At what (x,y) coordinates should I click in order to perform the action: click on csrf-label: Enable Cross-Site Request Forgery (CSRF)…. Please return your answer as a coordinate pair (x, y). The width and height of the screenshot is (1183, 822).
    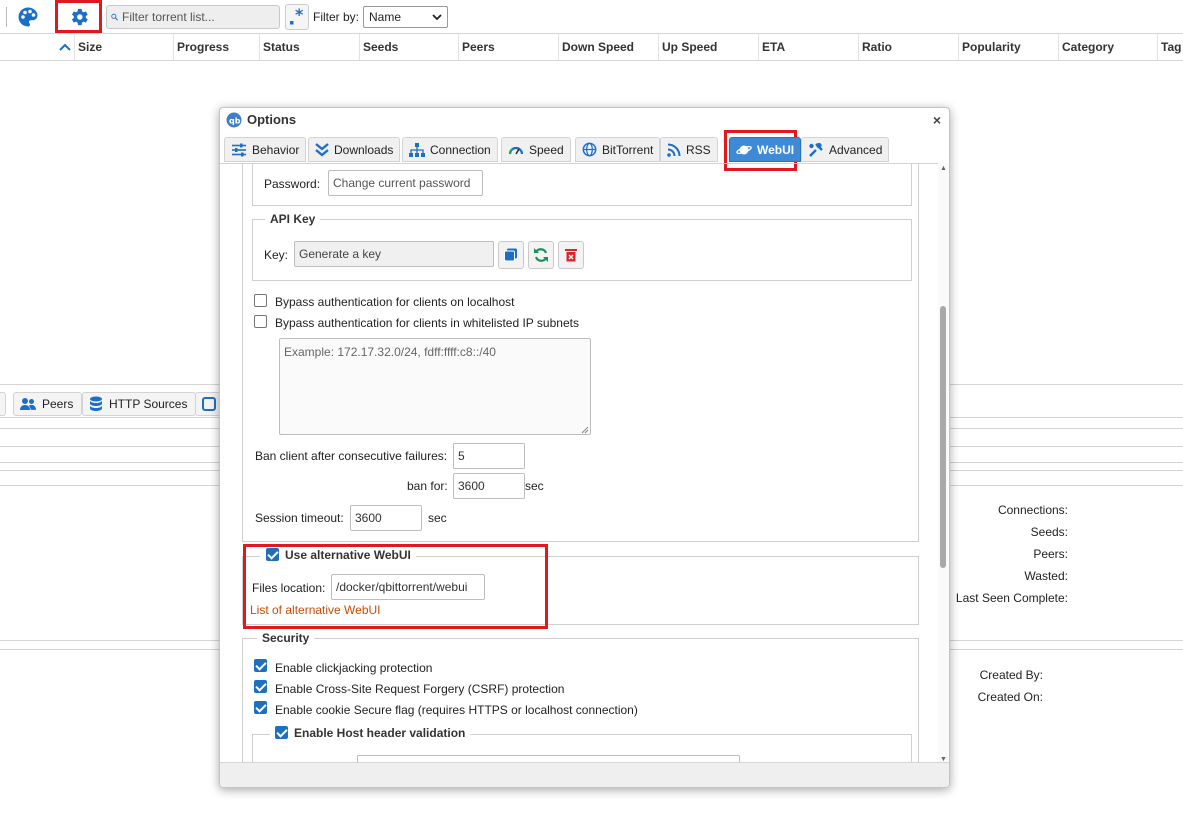
    Looking at the image, I should click on (420, 689).